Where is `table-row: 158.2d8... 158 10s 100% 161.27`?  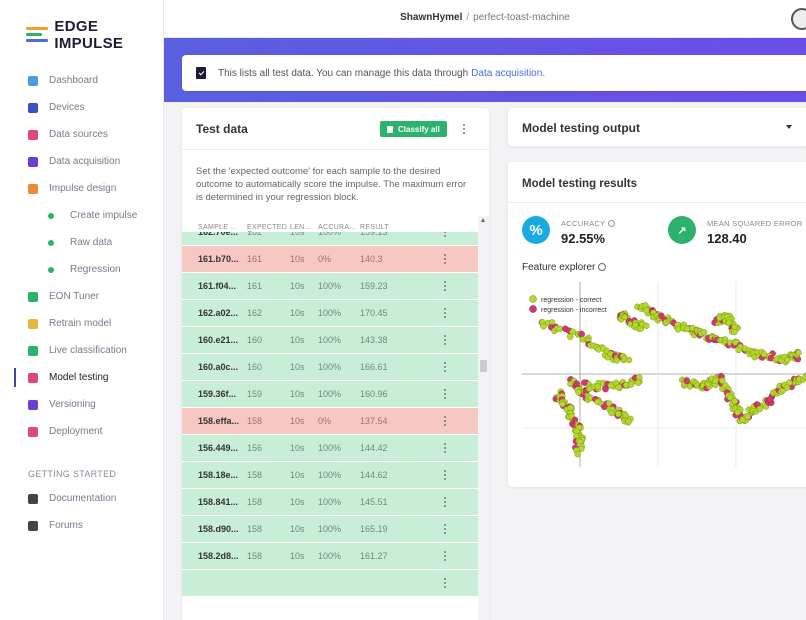 table-row: 158.2d8... 158 10s 100% 161.27 is located at coordinates (330, 556).